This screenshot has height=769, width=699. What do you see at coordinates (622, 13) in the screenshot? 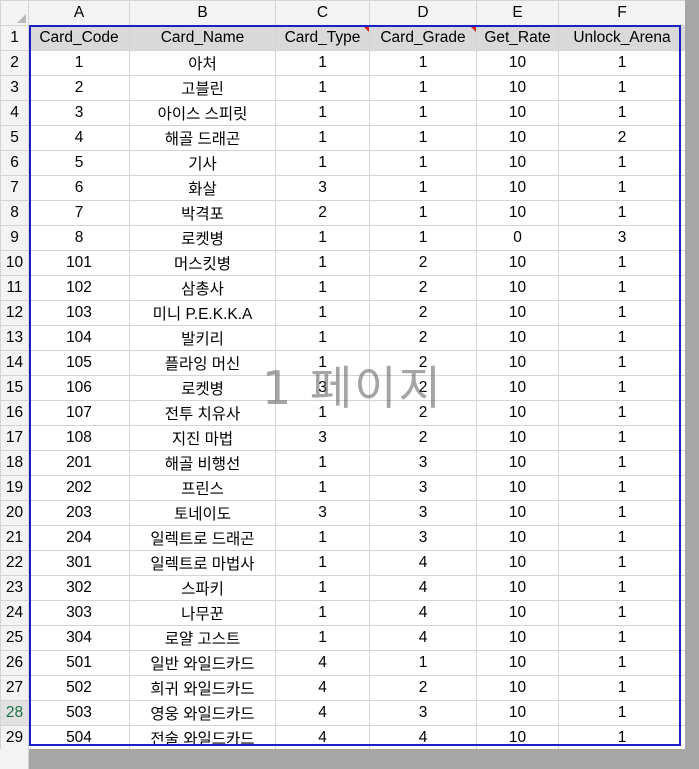
I see `column-header-f: F` at bounding box center [622, 13].